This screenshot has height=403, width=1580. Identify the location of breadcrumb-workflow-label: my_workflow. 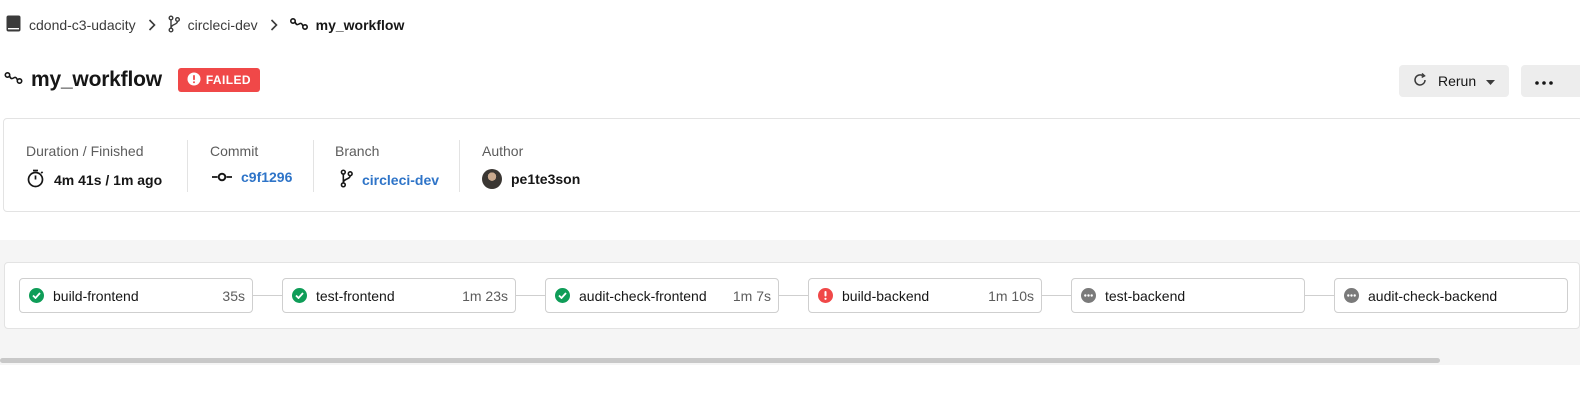
(360, 25).